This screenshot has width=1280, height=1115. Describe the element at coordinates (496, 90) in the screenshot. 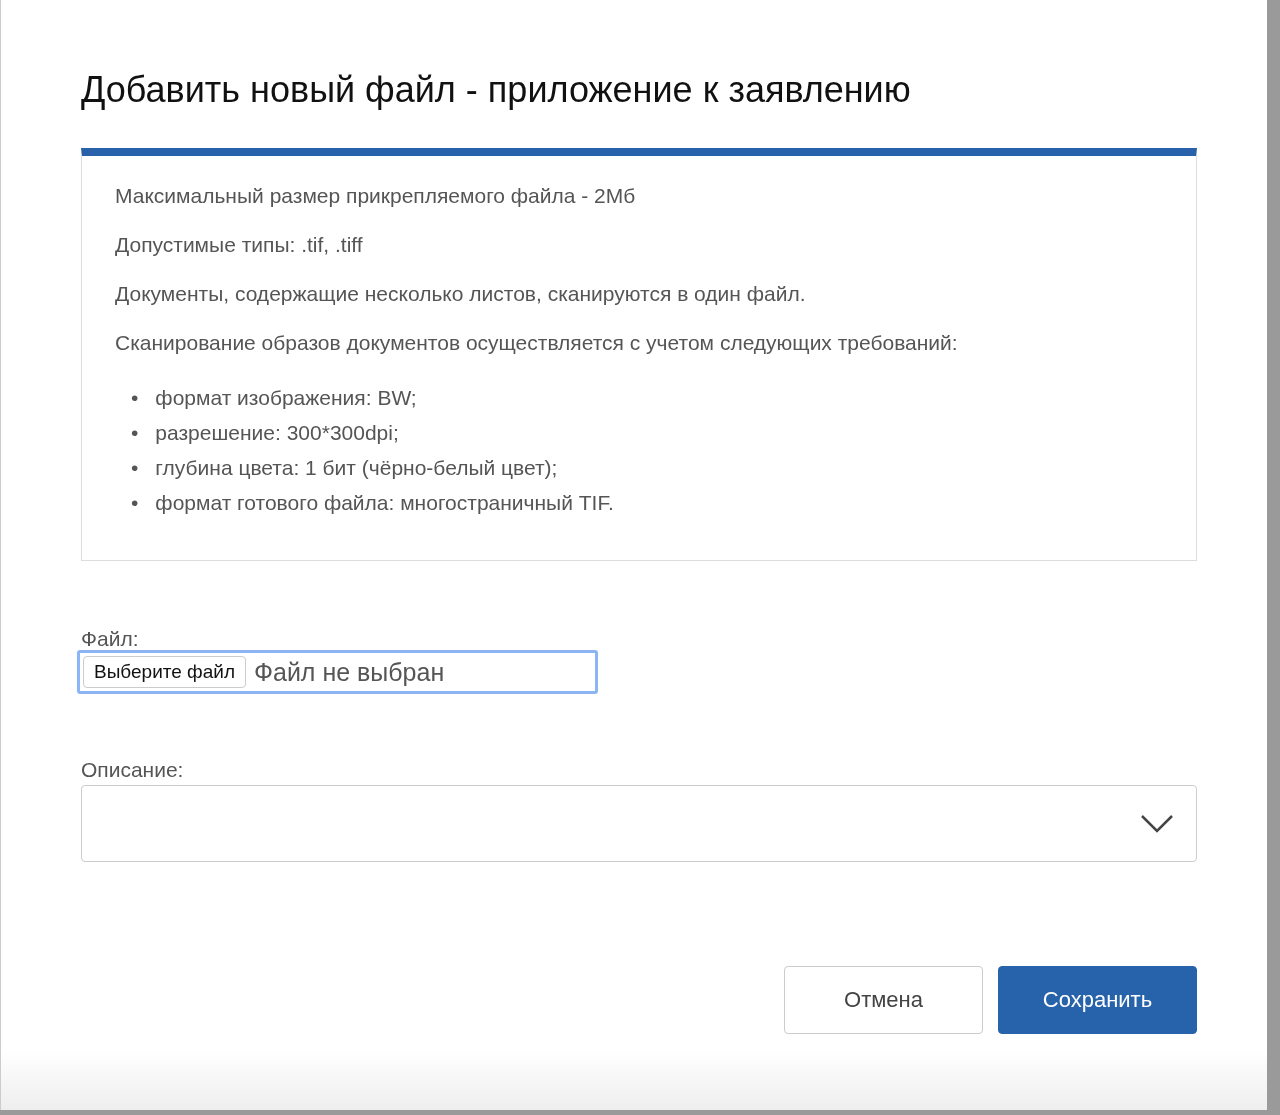

I see `dialog-title: Добавить новый файл - приложение к заявлению` at that location.